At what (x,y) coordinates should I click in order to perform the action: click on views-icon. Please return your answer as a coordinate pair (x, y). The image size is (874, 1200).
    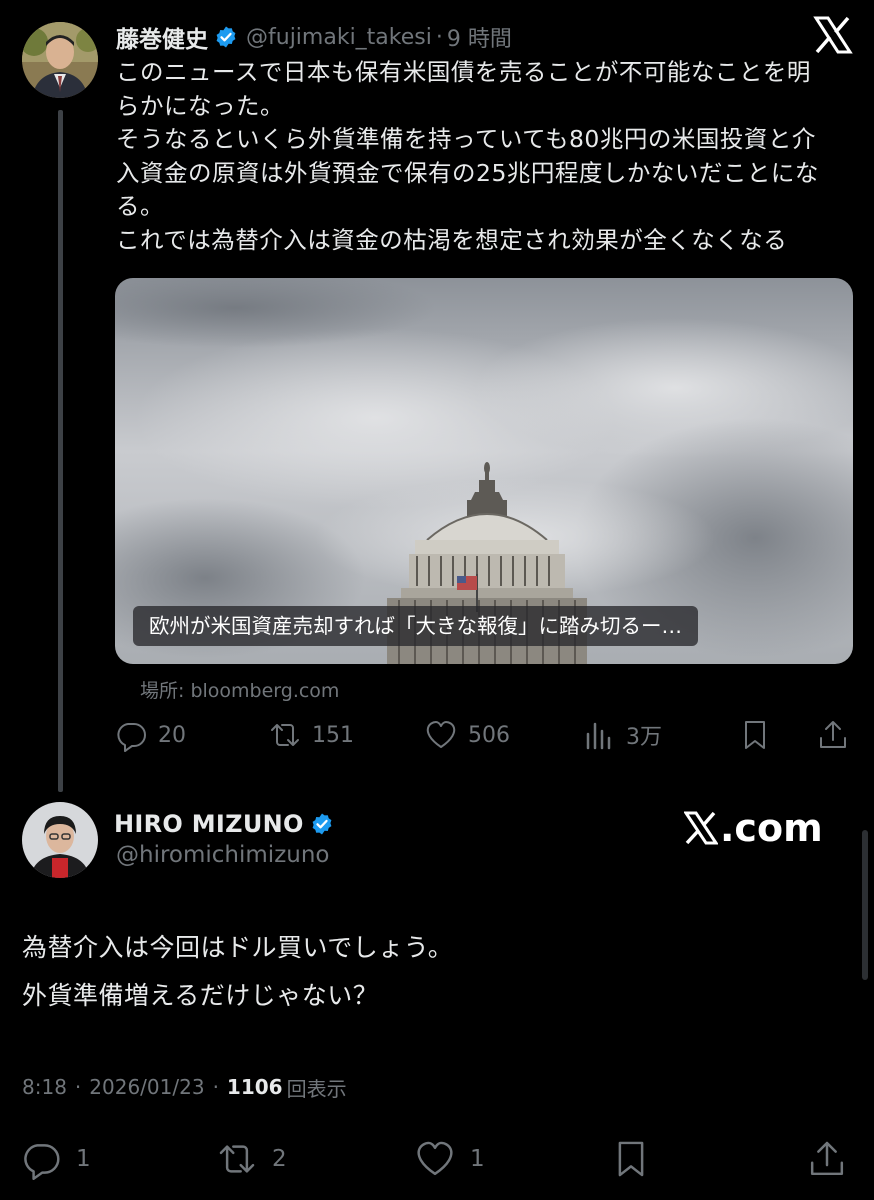
    Looking at the image, I should click on (598, 736).